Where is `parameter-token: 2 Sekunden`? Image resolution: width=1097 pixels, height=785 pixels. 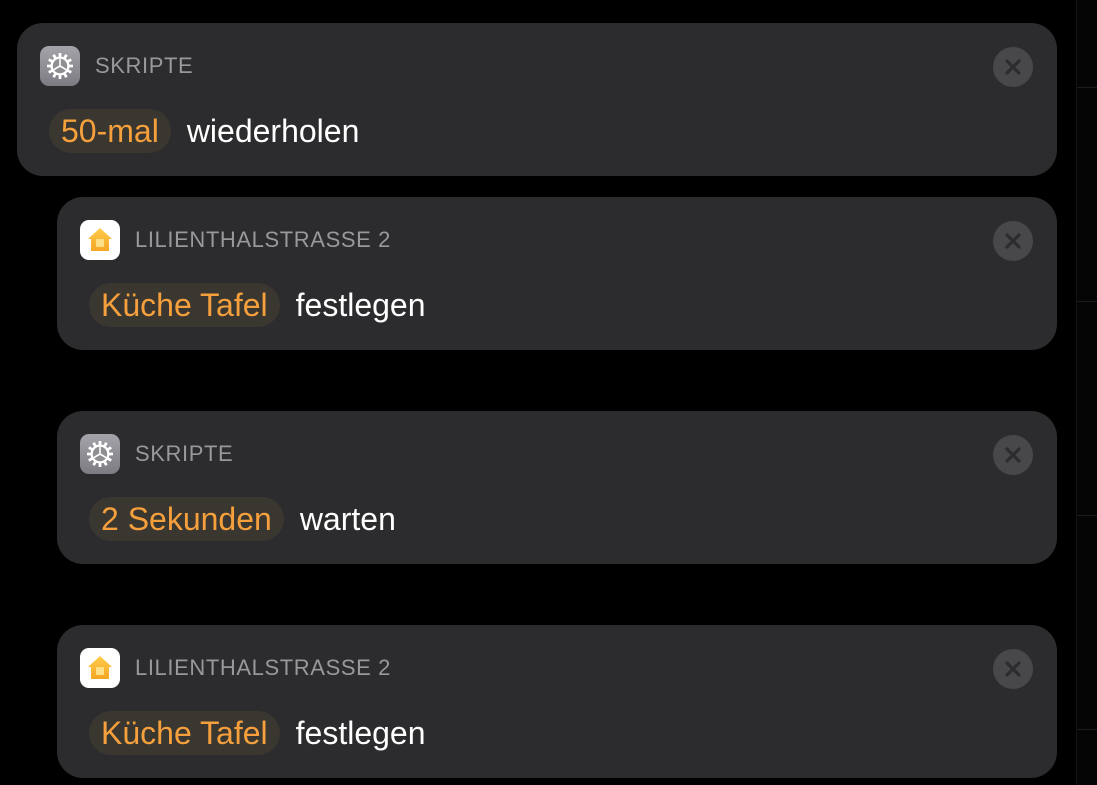
parameter-token: 2 Sekunden is located at coordinates (186, 519).